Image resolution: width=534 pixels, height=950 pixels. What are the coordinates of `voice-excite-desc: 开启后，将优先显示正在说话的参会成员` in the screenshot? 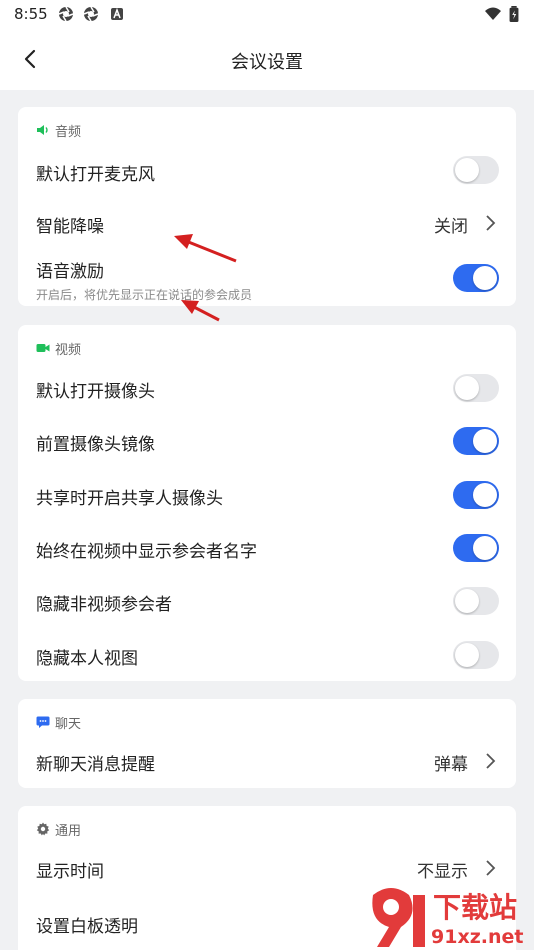 It's located at (144, 295).